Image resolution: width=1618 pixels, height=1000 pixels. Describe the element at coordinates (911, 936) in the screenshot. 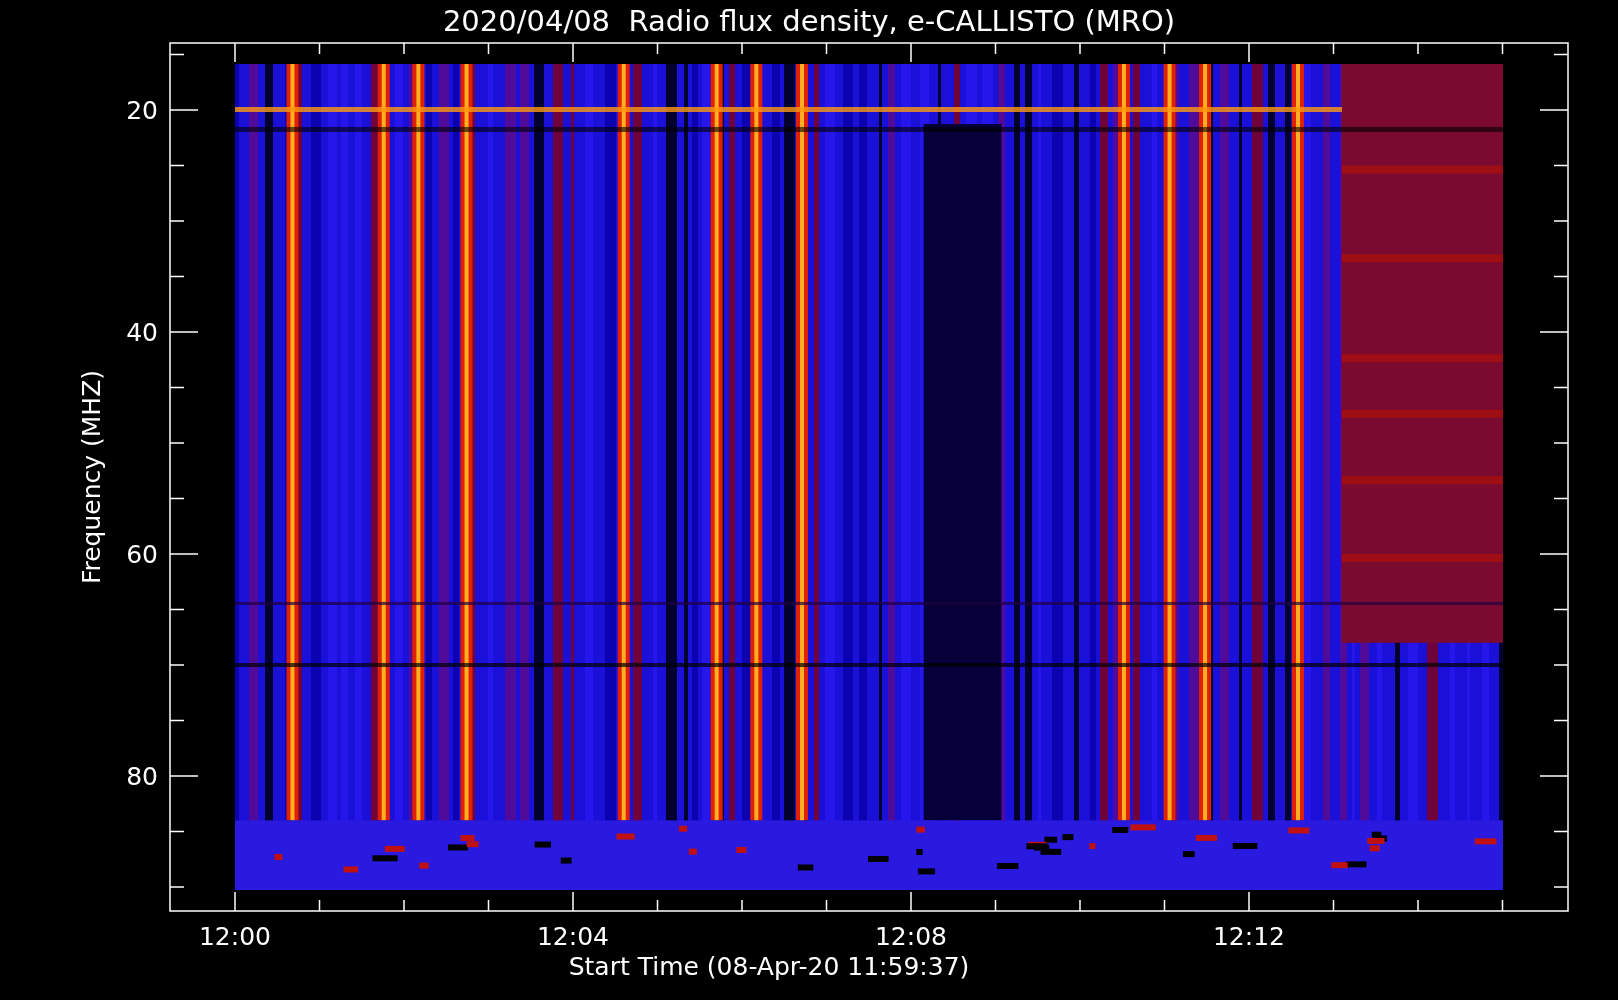

I see `x-tick-label: 12:08` at that location.